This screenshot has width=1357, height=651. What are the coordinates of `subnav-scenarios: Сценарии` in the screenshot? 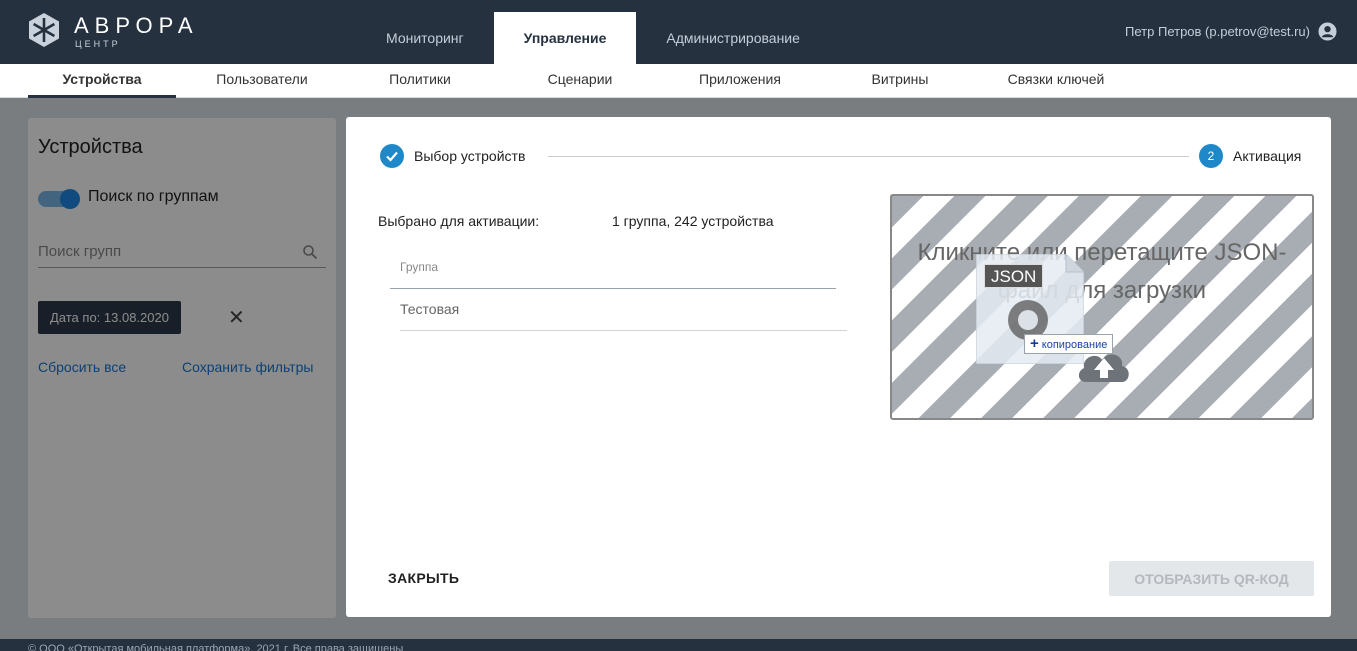 It's located at (580, 81).